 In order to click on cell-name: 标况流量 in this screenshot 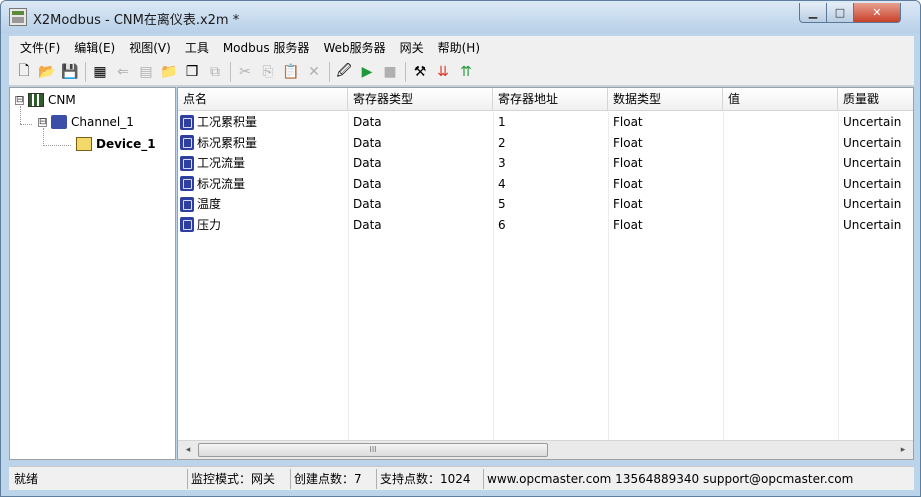, I will do `click(263, 184)`.